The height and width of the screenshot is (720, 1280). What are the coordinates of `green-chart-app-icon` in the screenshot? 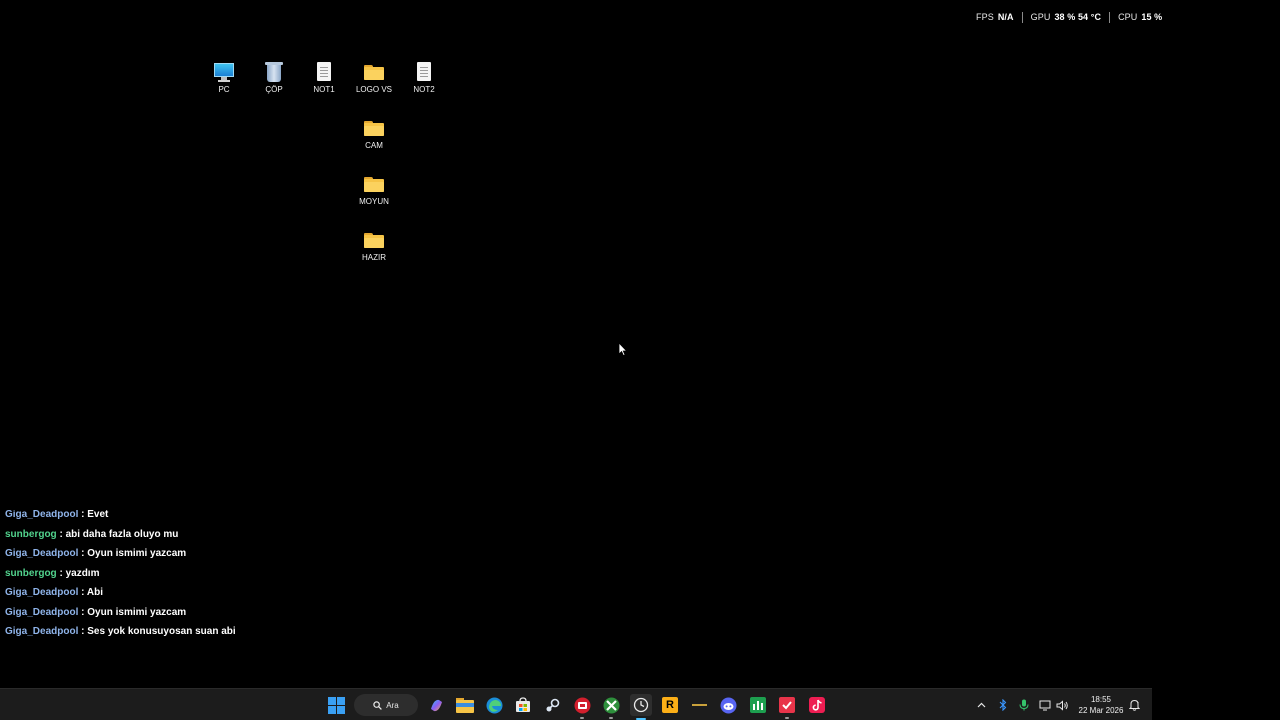 It's located at (758, 705).